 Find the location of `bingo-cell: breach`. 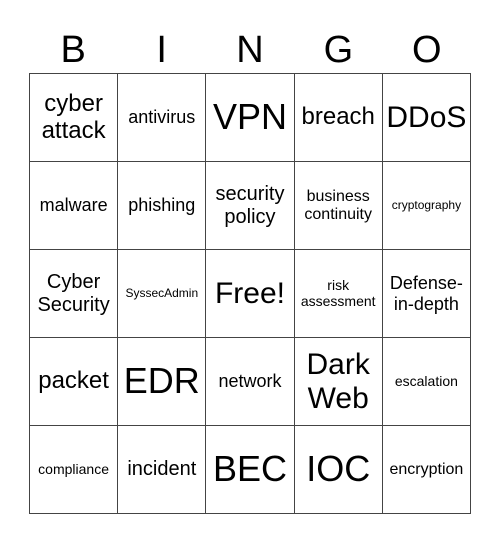

bingo-cell: breach is located at coordinates (338, 118).